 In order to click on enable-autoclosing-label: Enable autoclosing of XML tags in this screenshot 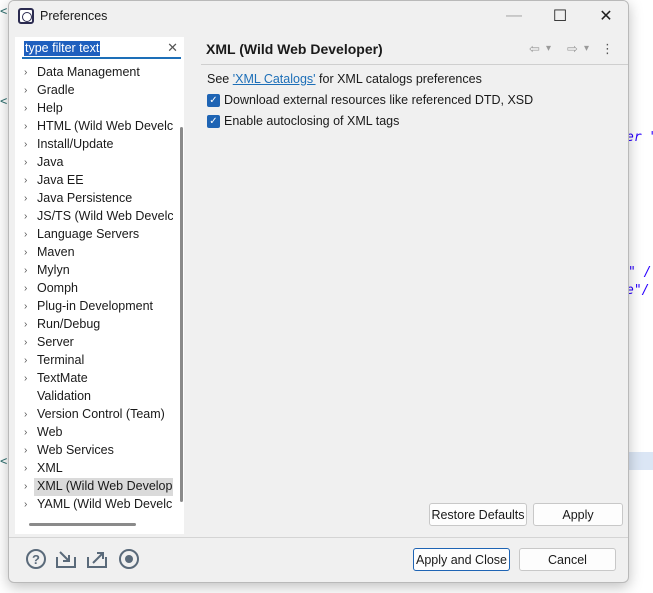, I will do `click(311, 121)`.